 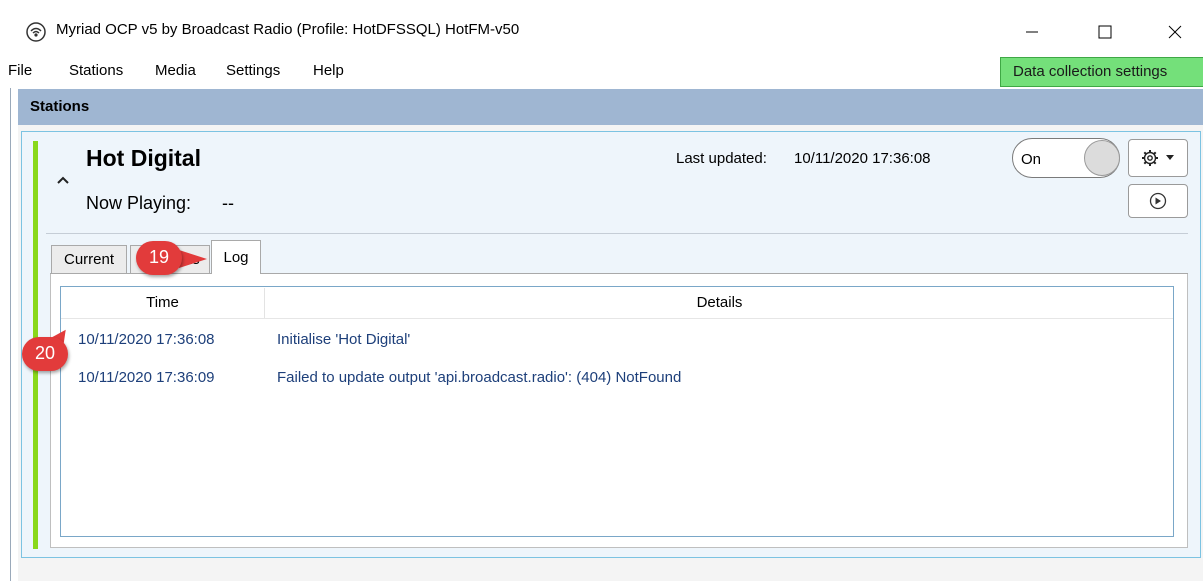 What do you see at coordinates (328, 70) in the screenshot?
I see `menu-help: Help` at bounding box center [328, 70].